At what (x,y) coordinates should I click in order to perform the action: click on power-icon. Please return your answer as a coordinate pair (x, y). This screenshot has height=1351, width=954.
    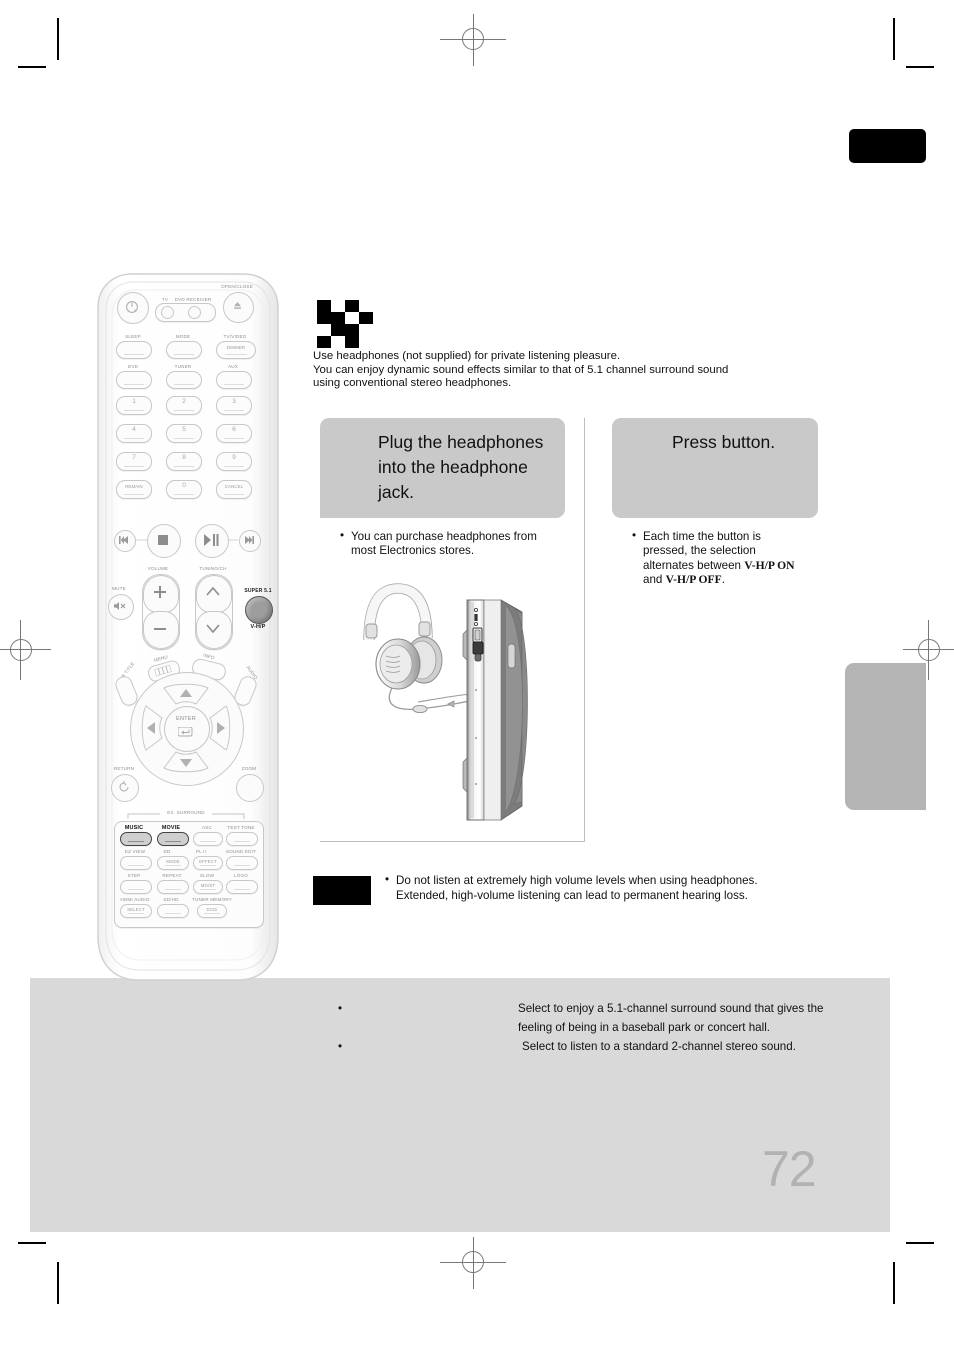
    Looking at the image, I should click on (132, 307).